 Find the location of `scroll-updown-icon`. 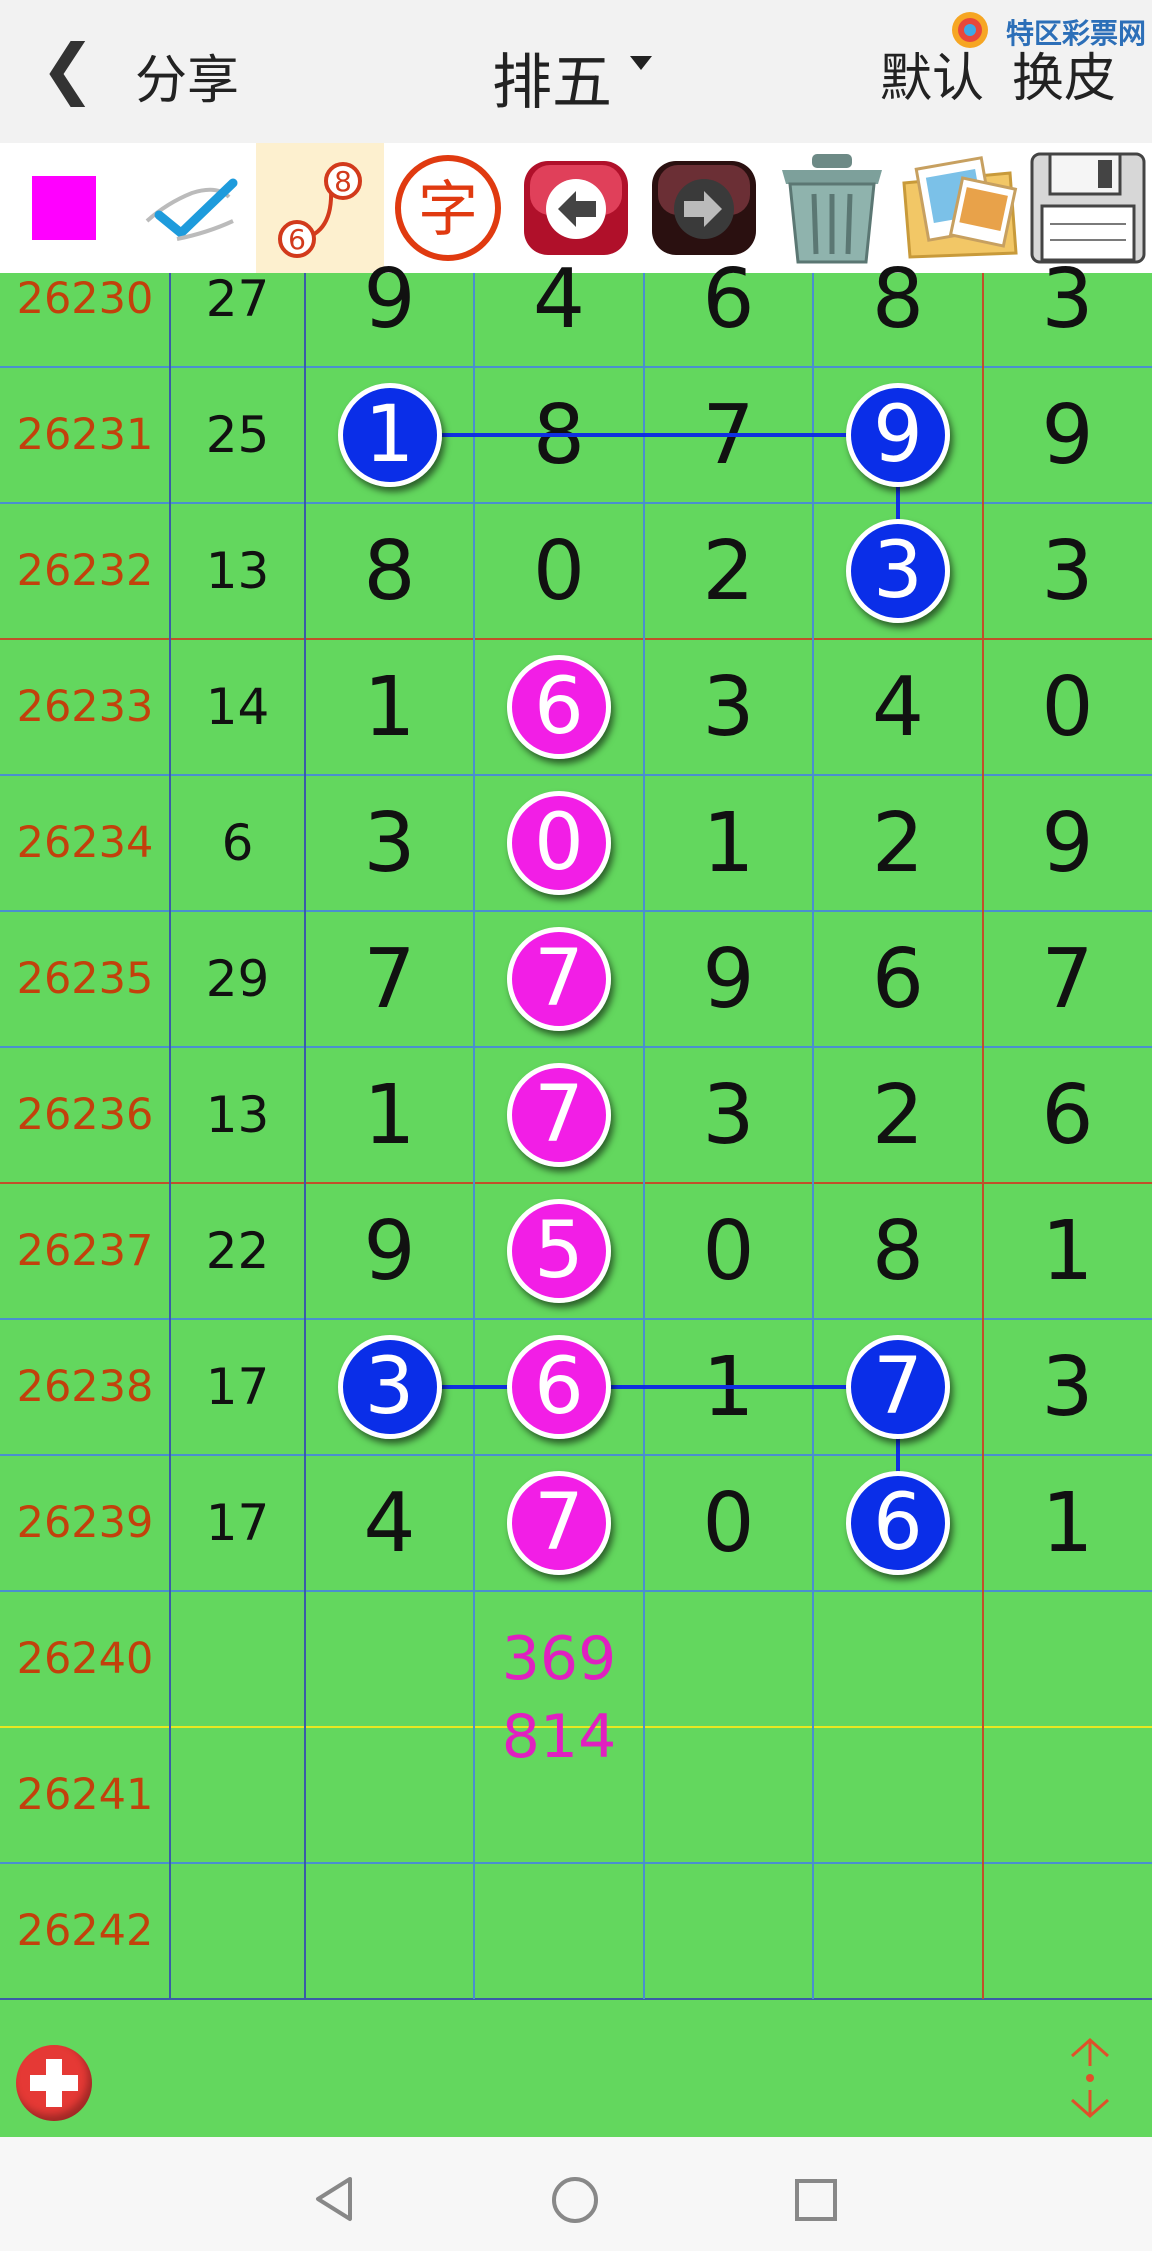

scroll-updown-icon is located at coordinates (1090, 2078).